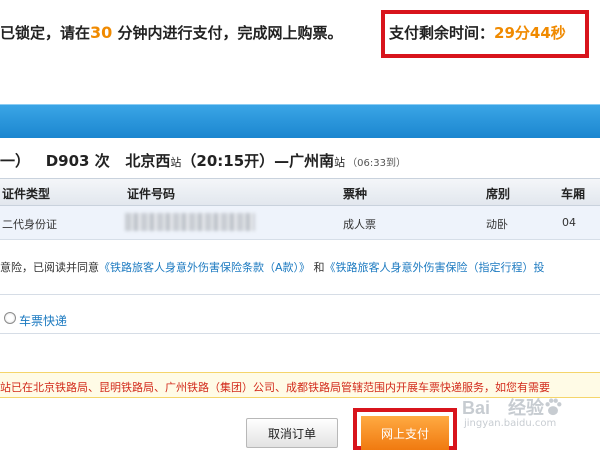 This screenshot has width=600, height=450. Describe the element at coordinates (569, 222) in the screenshot. I see `cell-car: 04` at that location.